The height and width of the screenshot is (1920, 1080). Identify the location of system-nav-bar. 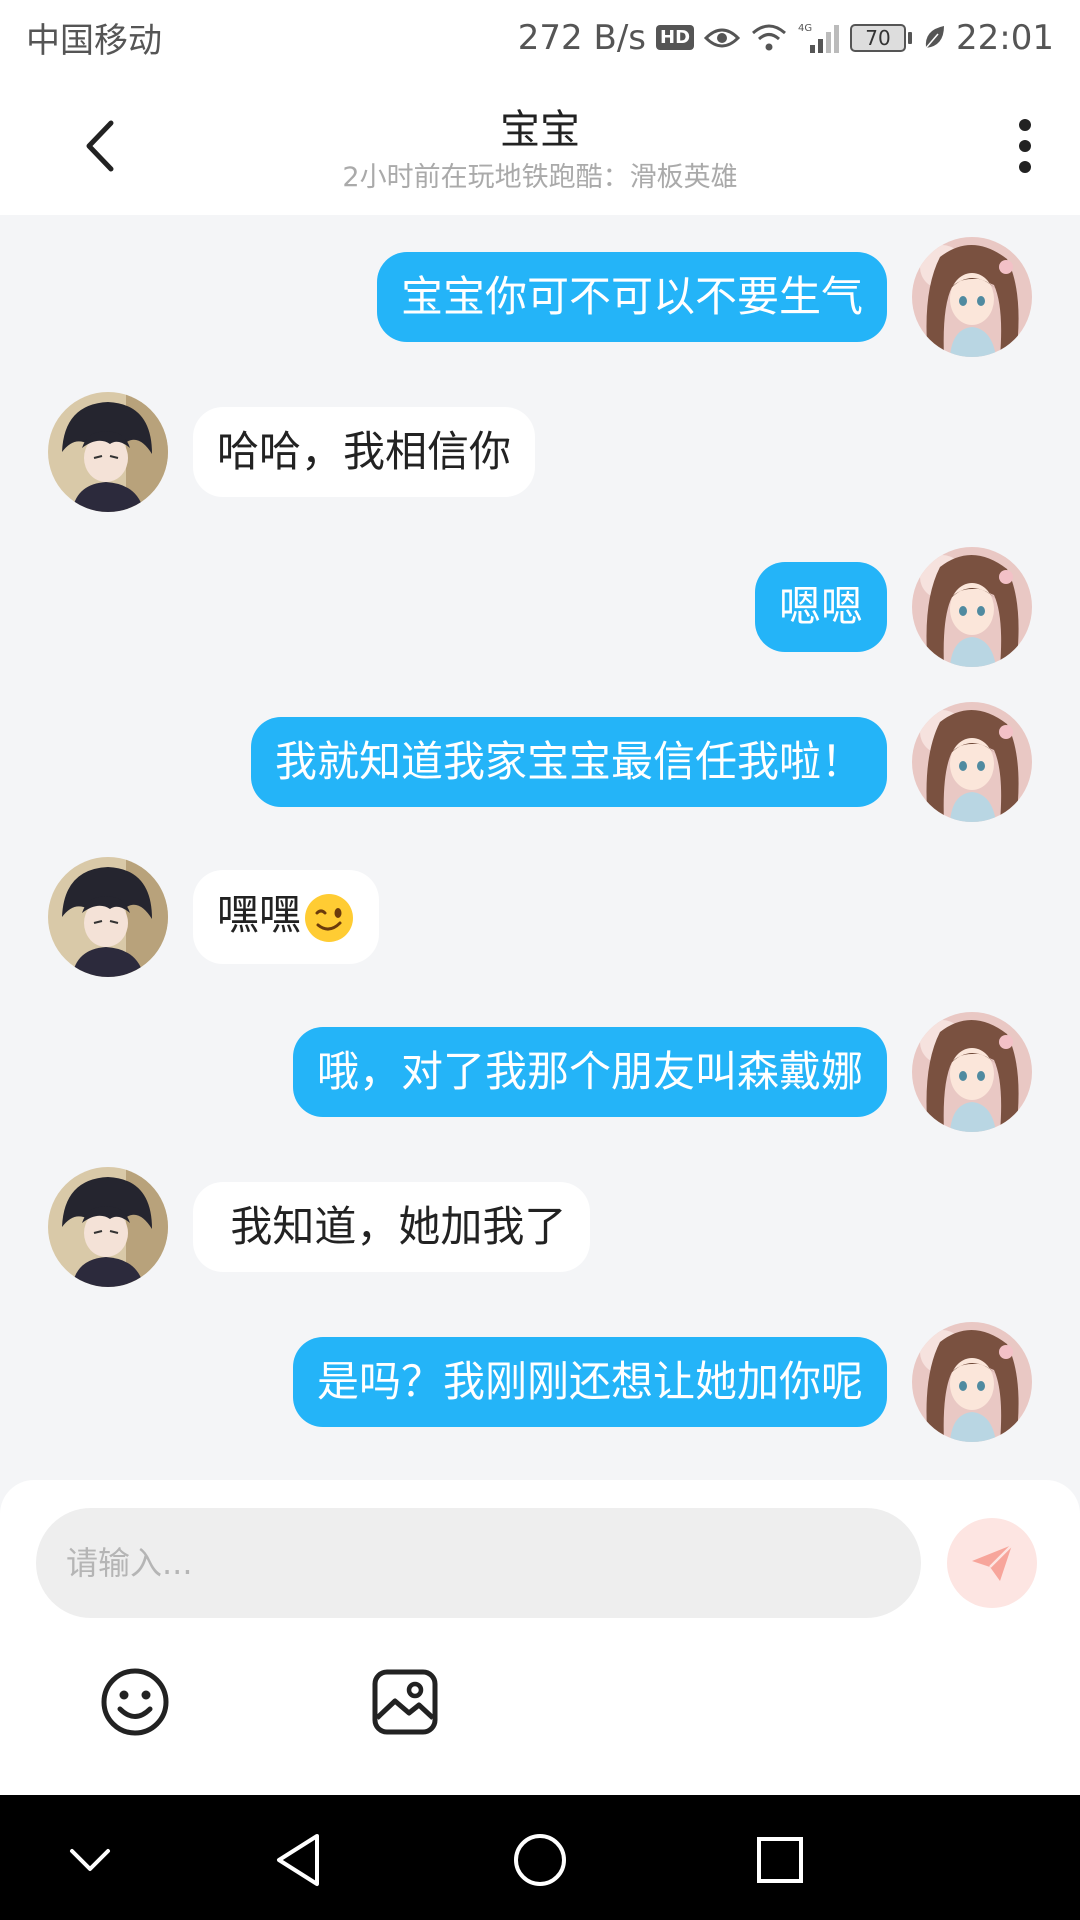
(540, 1857).